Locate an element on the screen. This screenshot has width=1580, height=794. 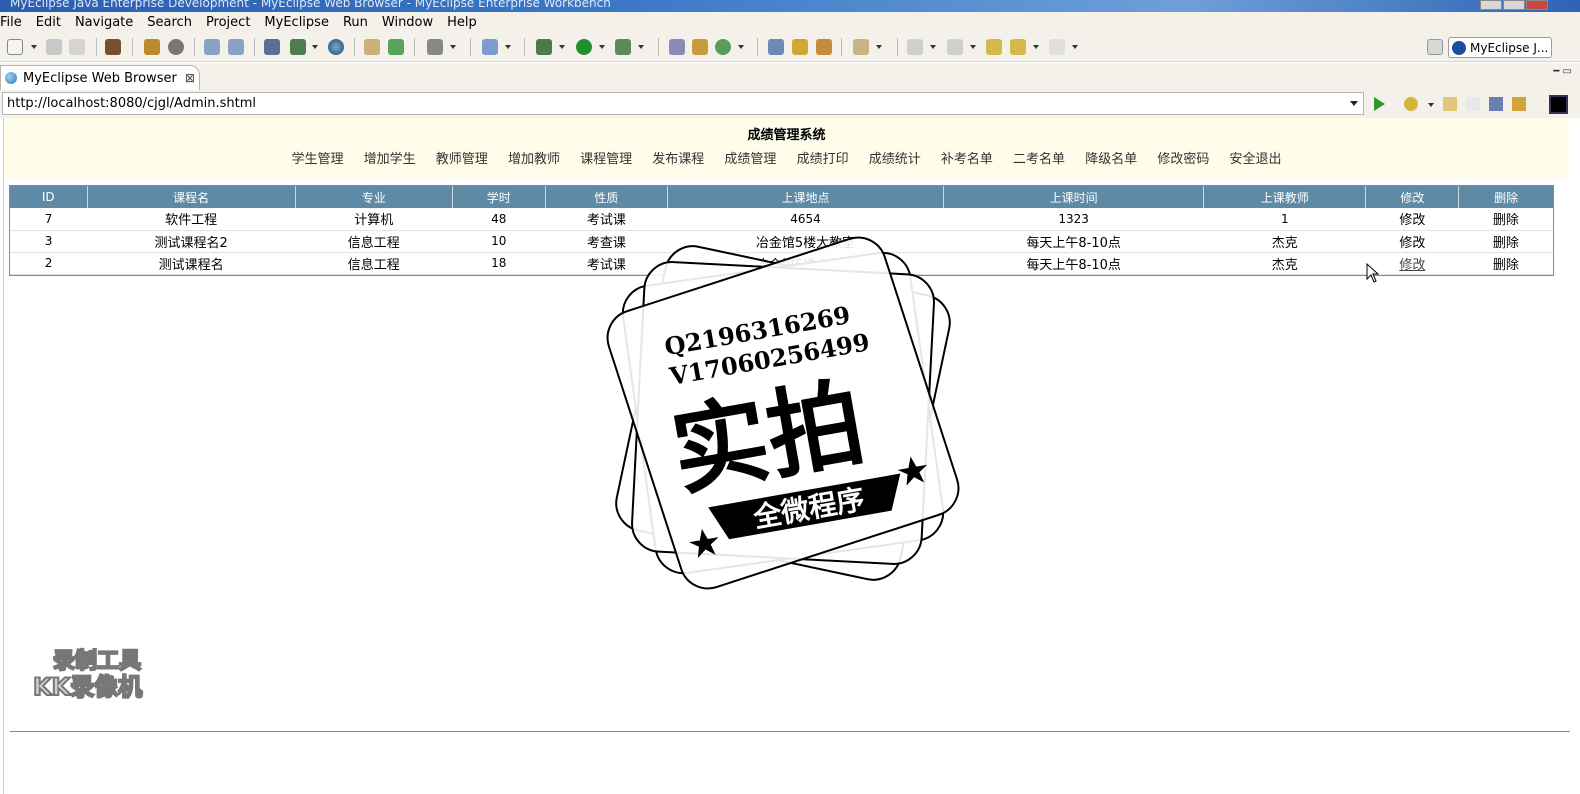
menu-window: Window is located at coordinates (407, 22).